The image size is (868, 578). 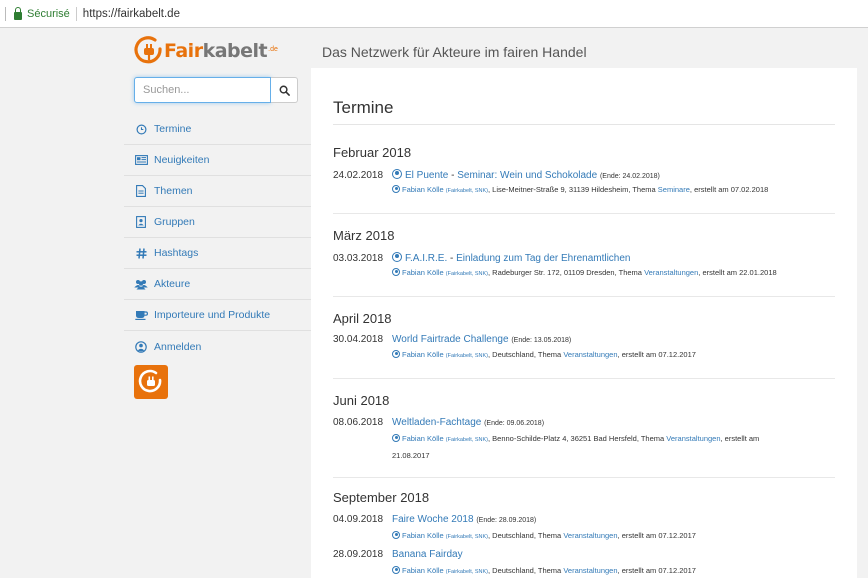 I want to click on topic-link: Seminare, so click(x=674, y=189).